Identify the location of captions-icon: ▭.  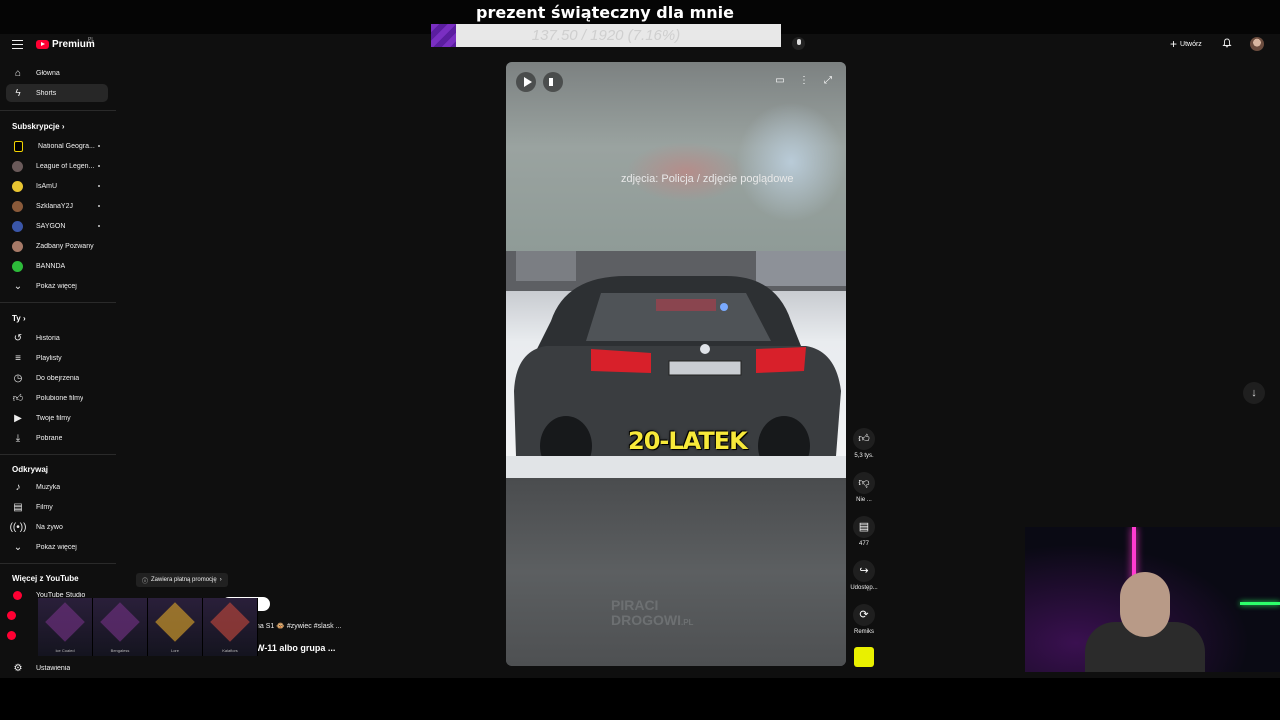
(780, 81).